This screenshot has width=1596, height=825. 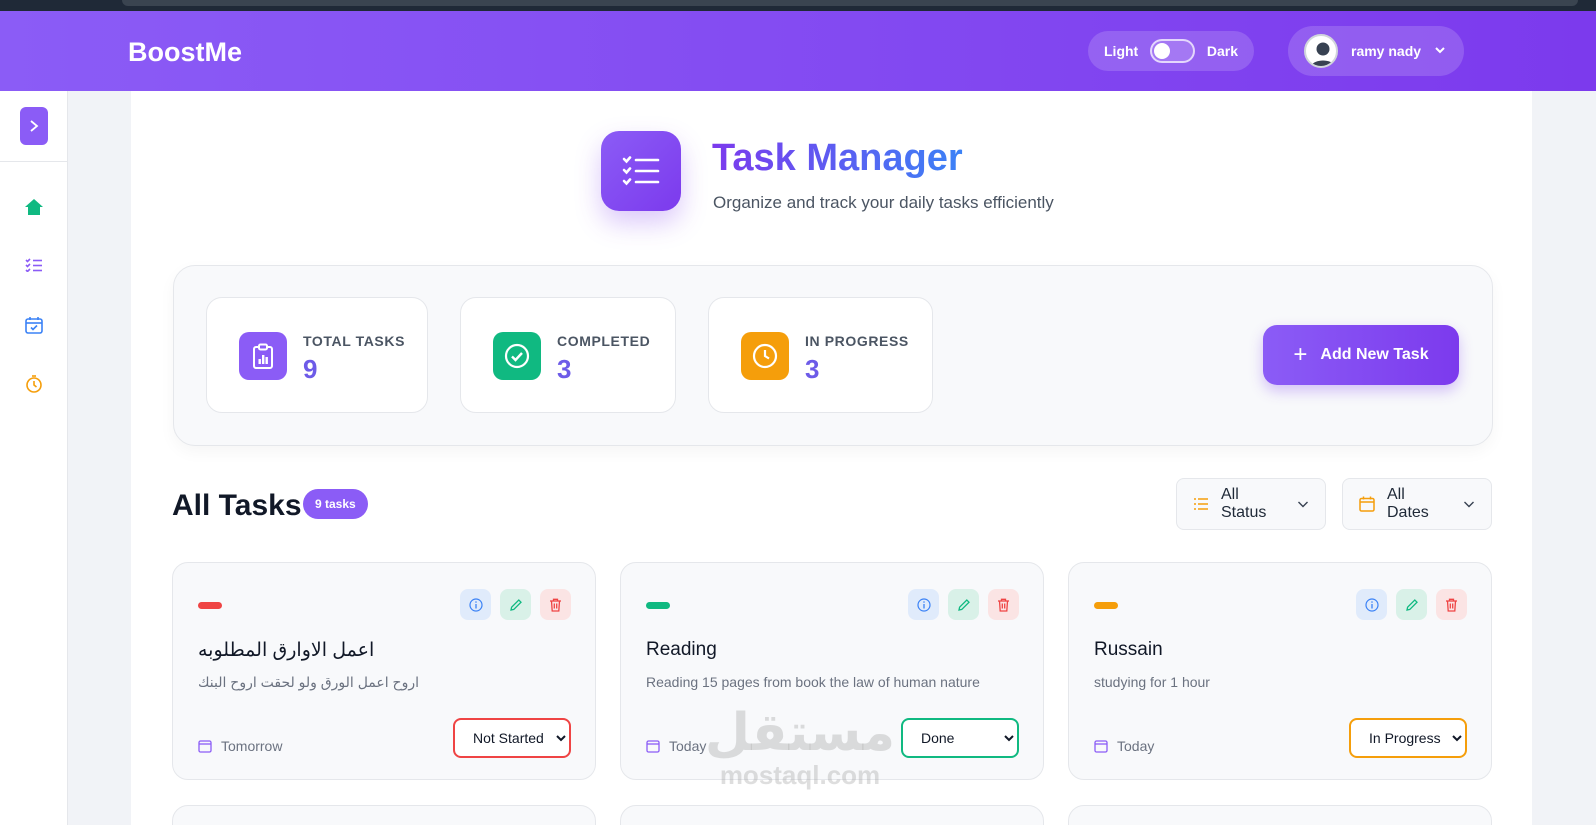 What do you see at coordinates (681, 649) in the screenshot?
I see `task-title: Reading` at bounding box center [681, 649].